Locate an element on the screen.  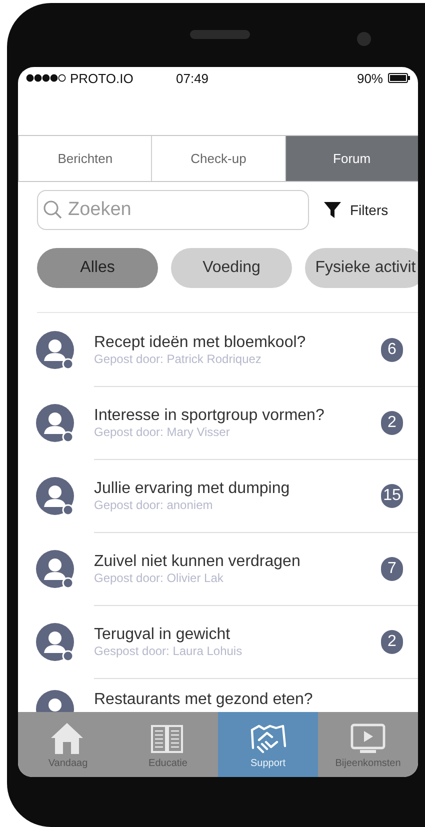
tab: Forum is located at coordinates (351, 158).